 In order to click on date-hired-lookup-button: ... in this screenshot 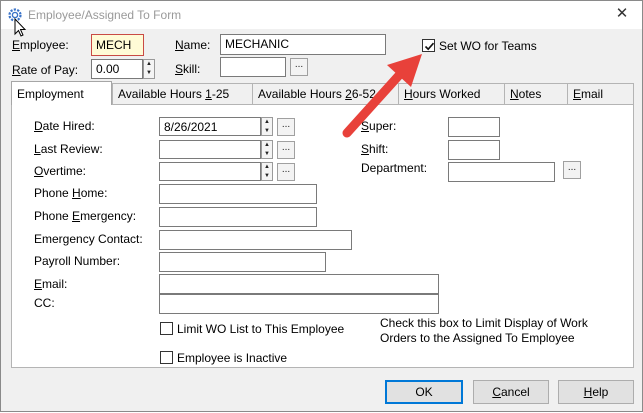, I will do `click(286, 127)`.